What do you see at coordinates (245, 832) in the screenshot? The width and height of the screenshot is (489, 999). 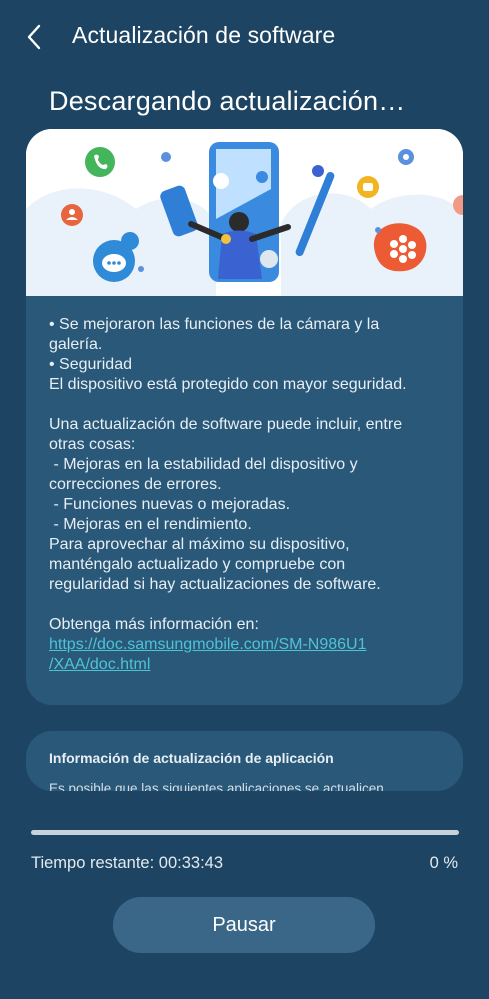 I see `download-progress-bar` at bounding box center [245, 832].